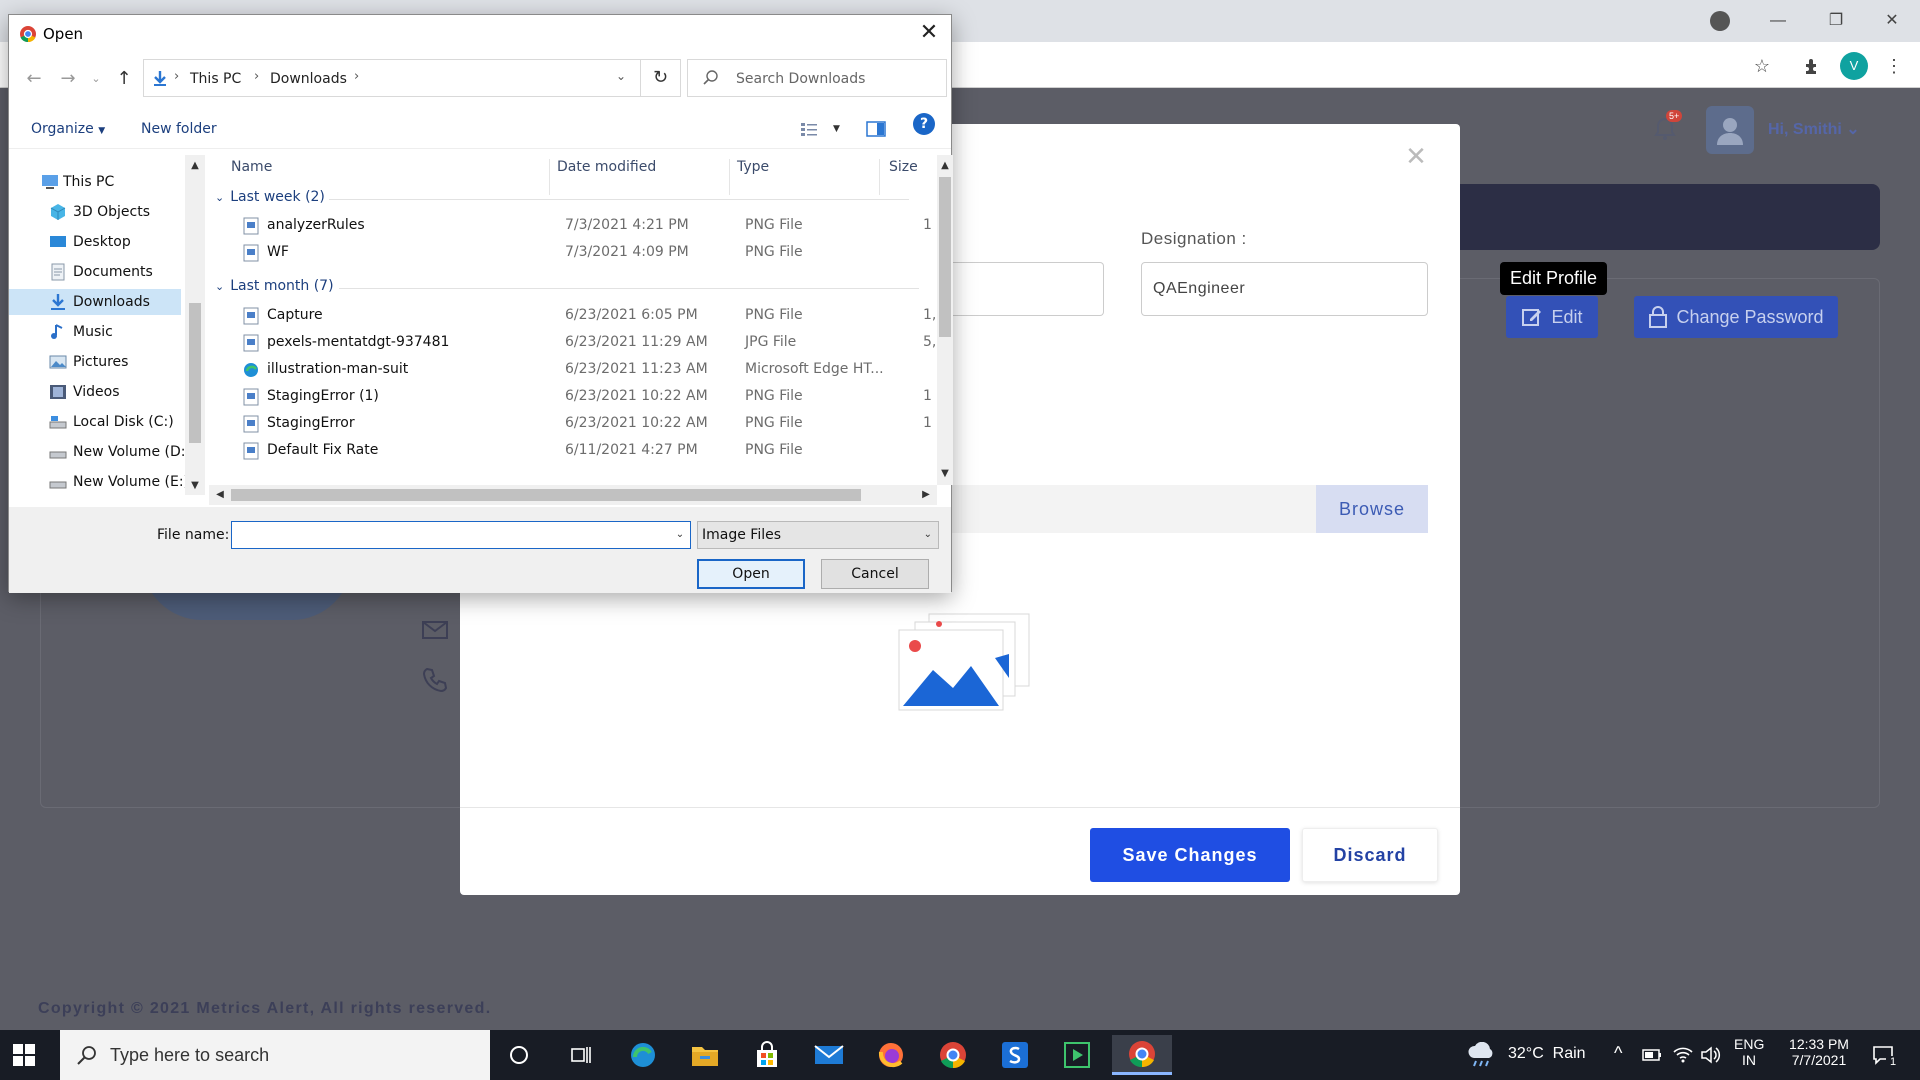 The width and height of the screenshot is (1920, 1080). Describe the element at coordinates (96, 79) in the screenshot. I see `recent-locations-chevron-icon: ⌄` at that location.